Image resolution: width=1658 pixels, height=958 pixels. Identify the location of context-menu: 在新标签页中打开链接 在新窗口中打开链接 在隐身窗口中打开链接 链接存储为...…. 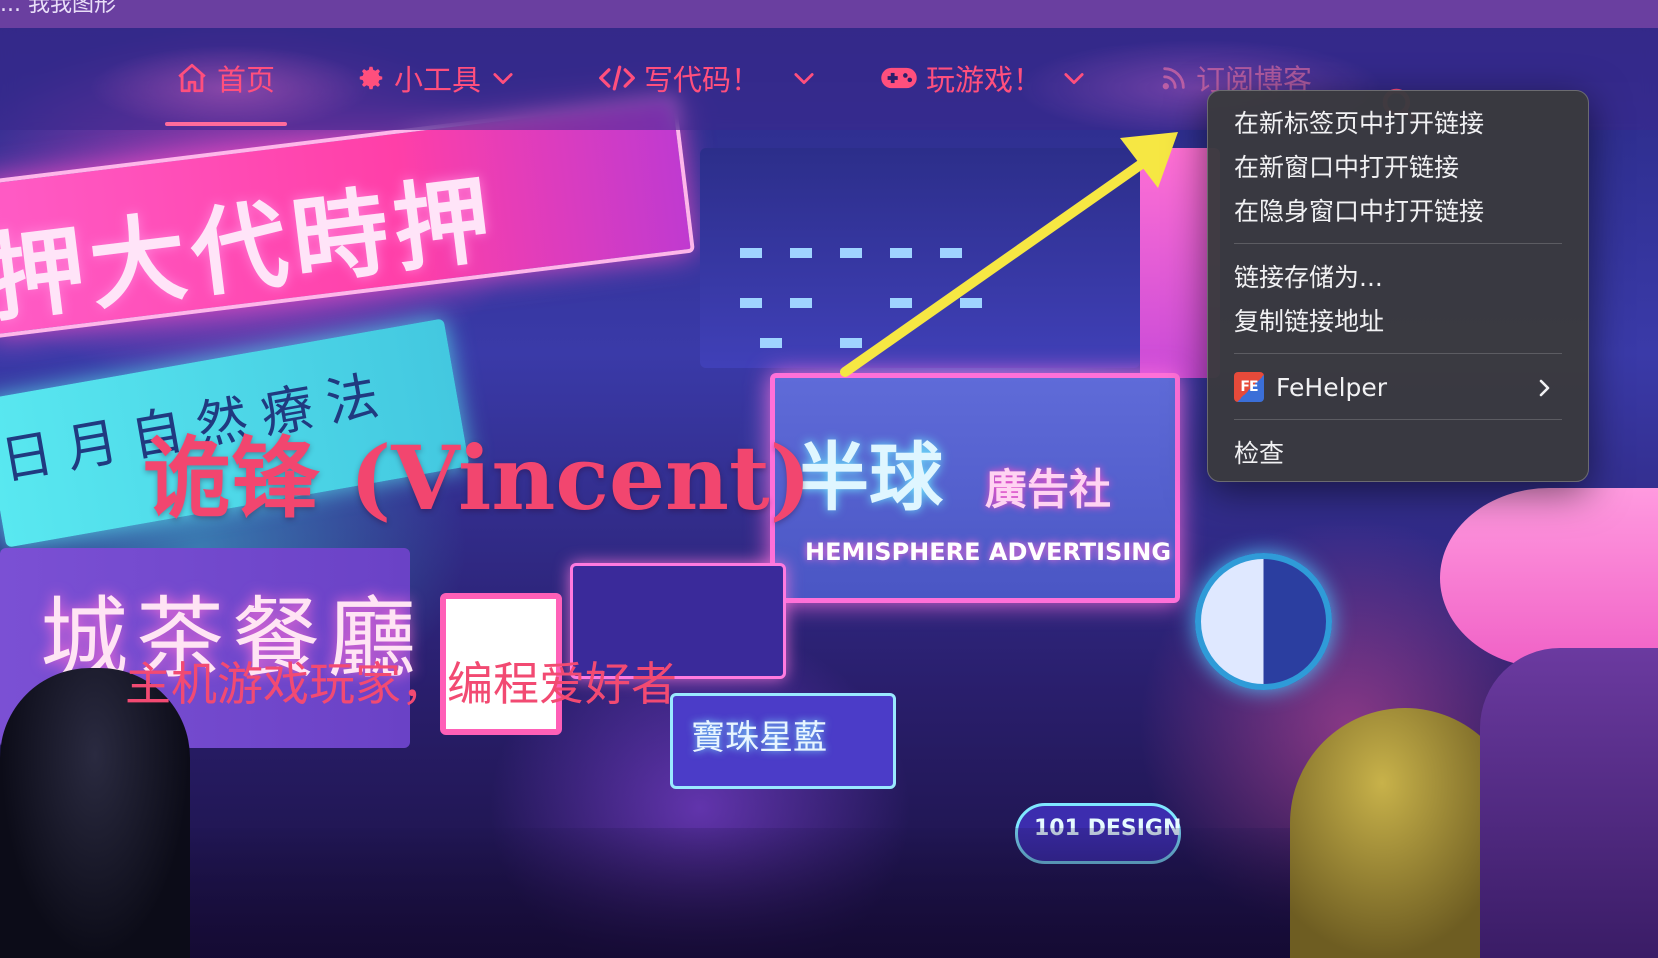
(1398, 286).